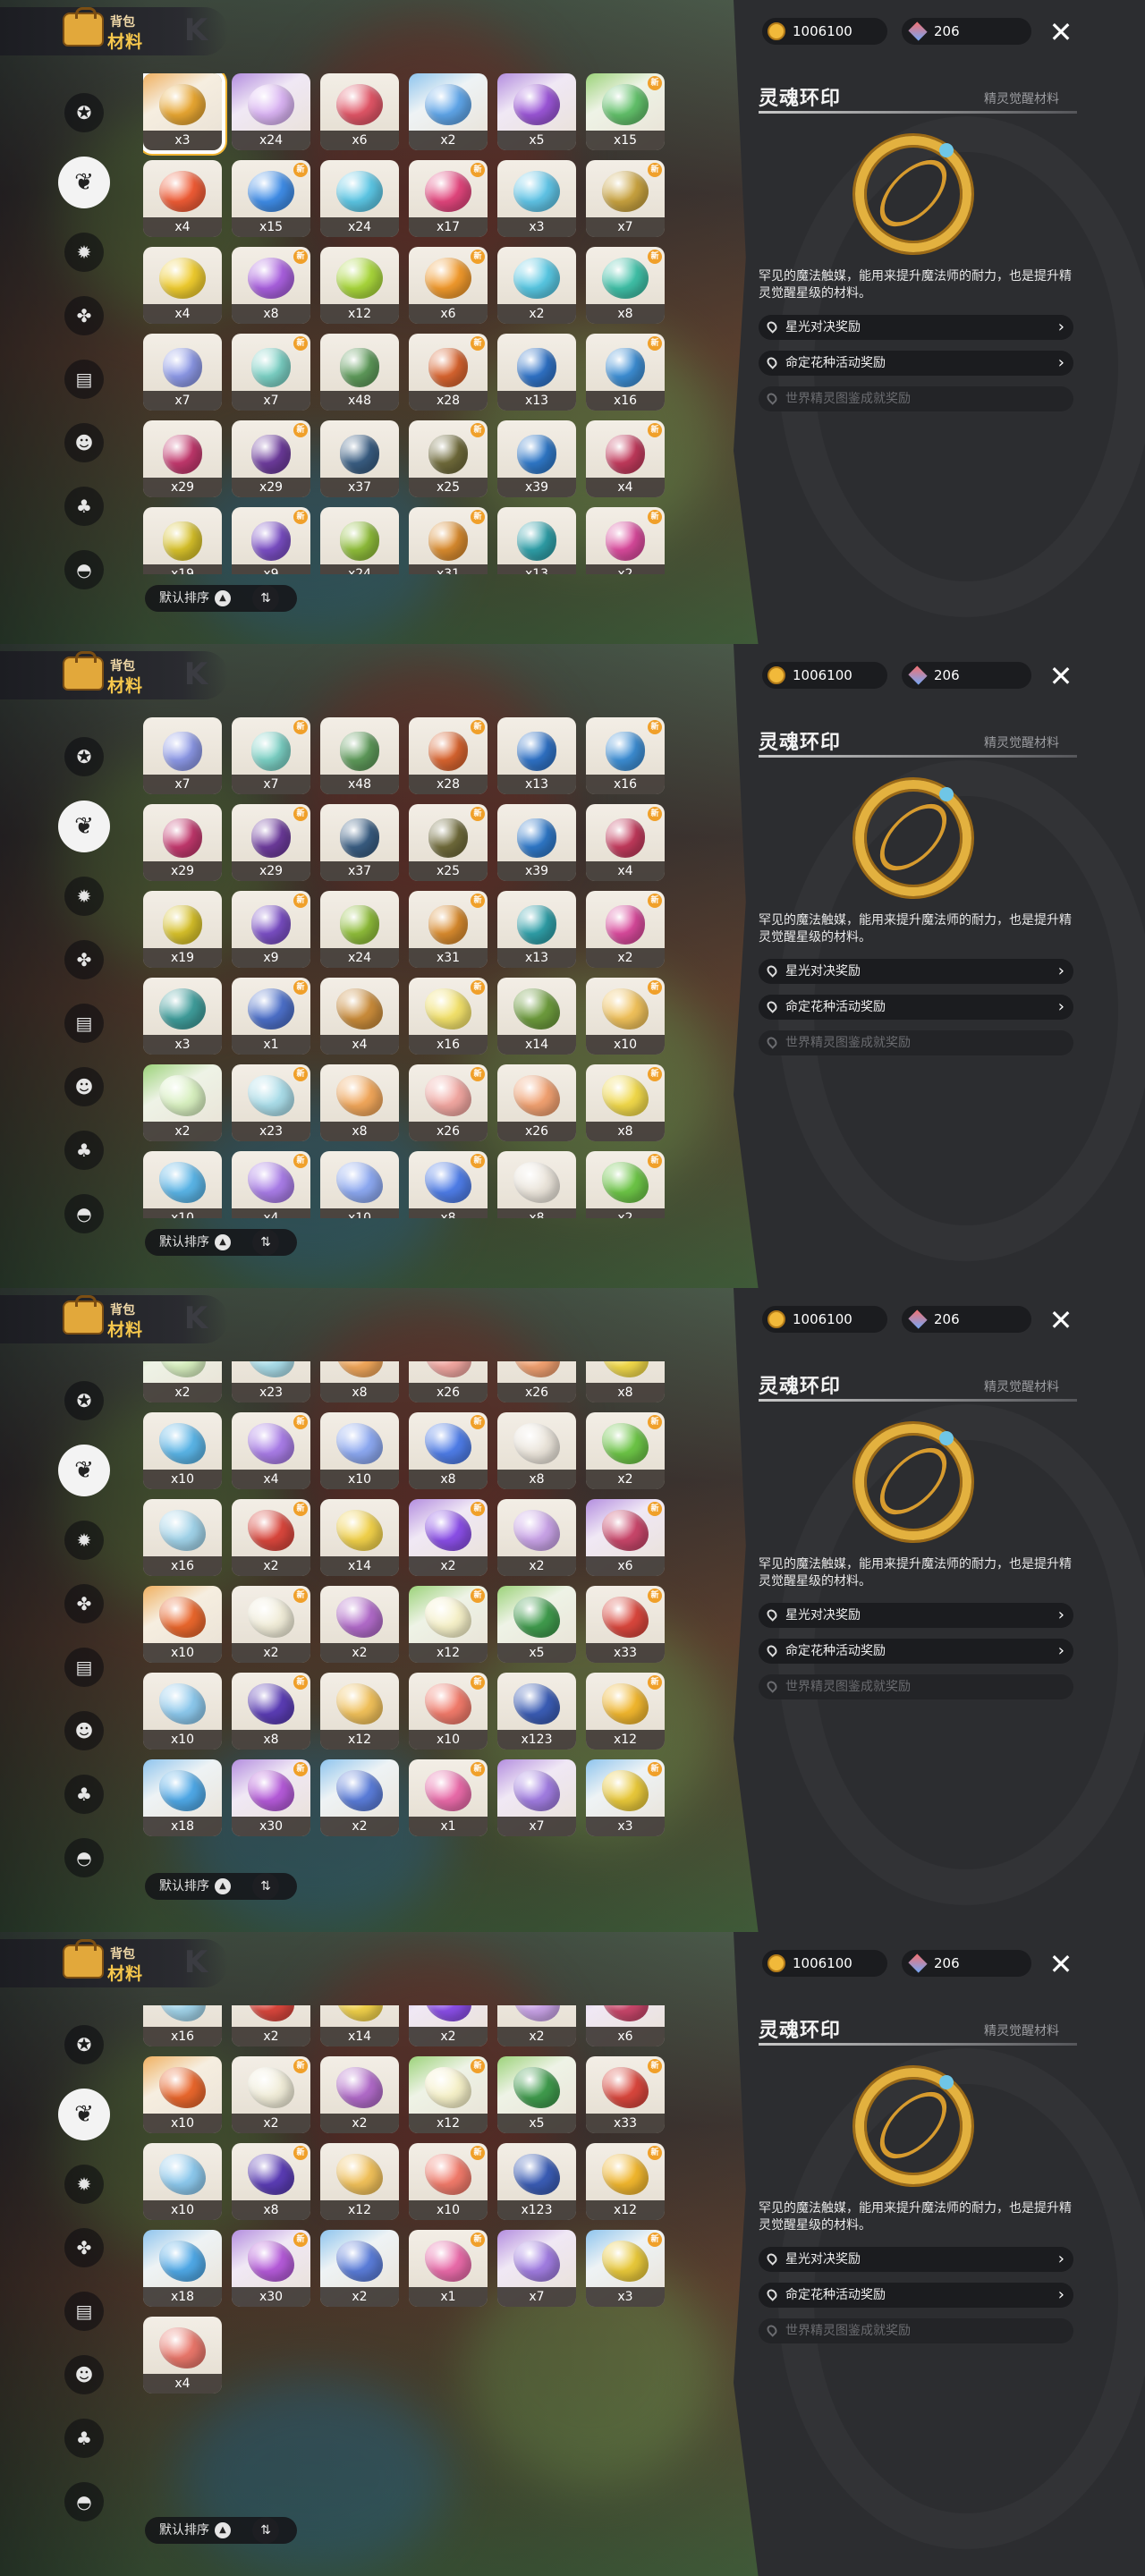 This screenshot has height=2576, width=1145. I want to click on gear-icon: ✹, so click(84, 896).